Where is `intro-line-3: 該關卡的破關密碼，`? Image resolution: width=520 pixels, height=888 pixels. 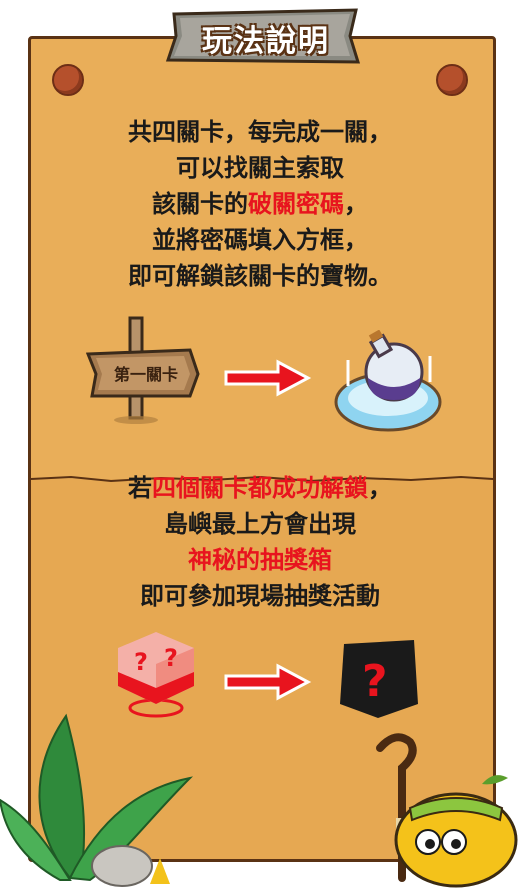
intro-line-3: 該關卡的破關密碼， is located at coordinates (260, 204).